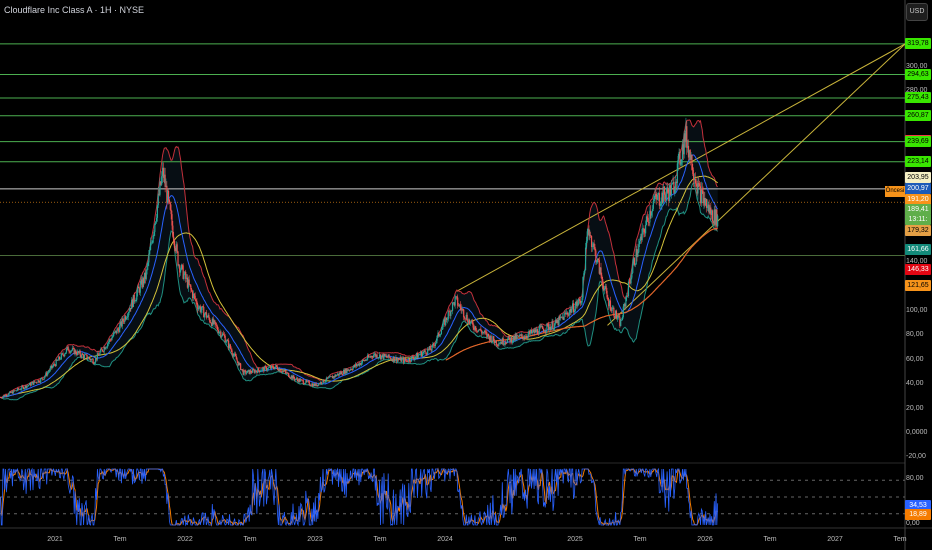 Image resolution: width=932 pixels, height=550 pixels. I want to click on currency-button: USD, so click(917, 12).